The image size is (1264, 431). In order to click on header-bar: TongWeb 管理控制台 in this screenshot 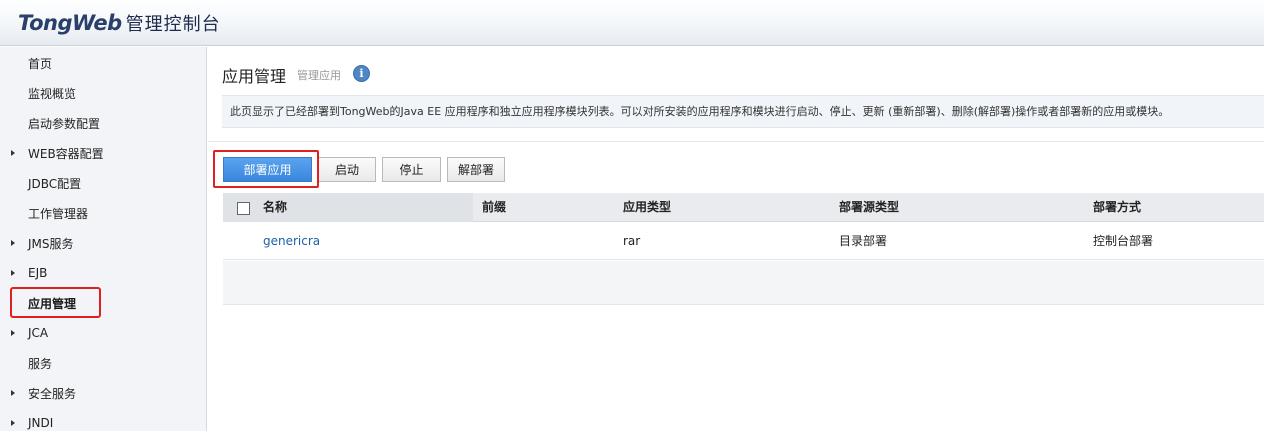, I will do `click(632, 23)`.